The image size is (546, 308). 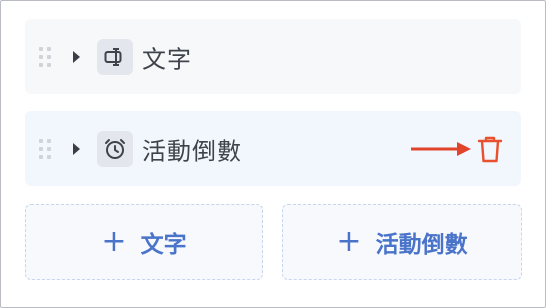 What do you see at coordinates (441, 149) in the screenshot?
I see `annotation-arrow-icon` at bounding box center [441, 149].